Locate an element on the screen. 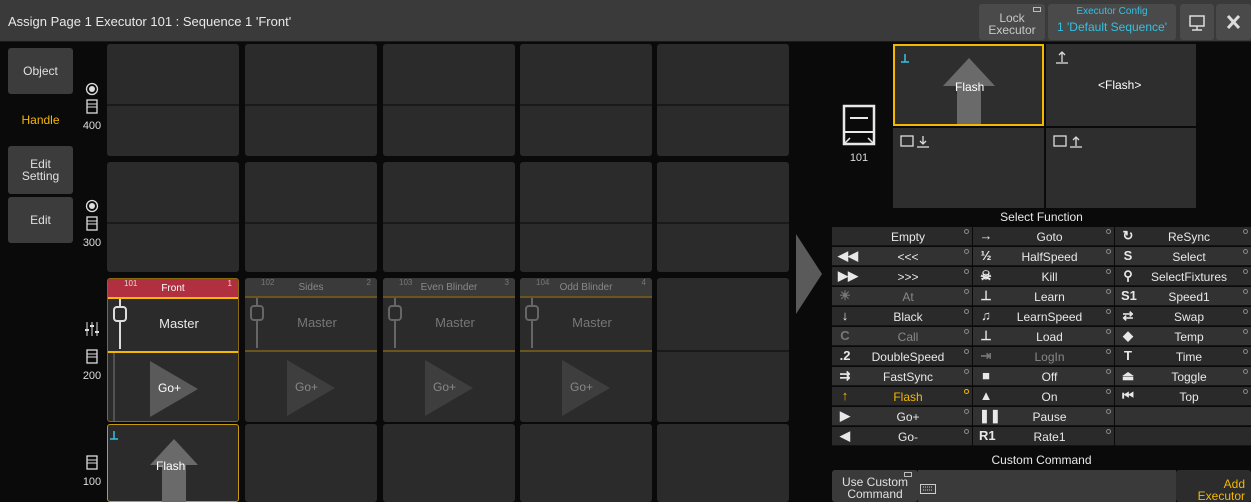 This screenshot has width=1251, height=502. executor-config-button: Executor Config 1 'Default Sequence' is located at coordinates (1112, 22).